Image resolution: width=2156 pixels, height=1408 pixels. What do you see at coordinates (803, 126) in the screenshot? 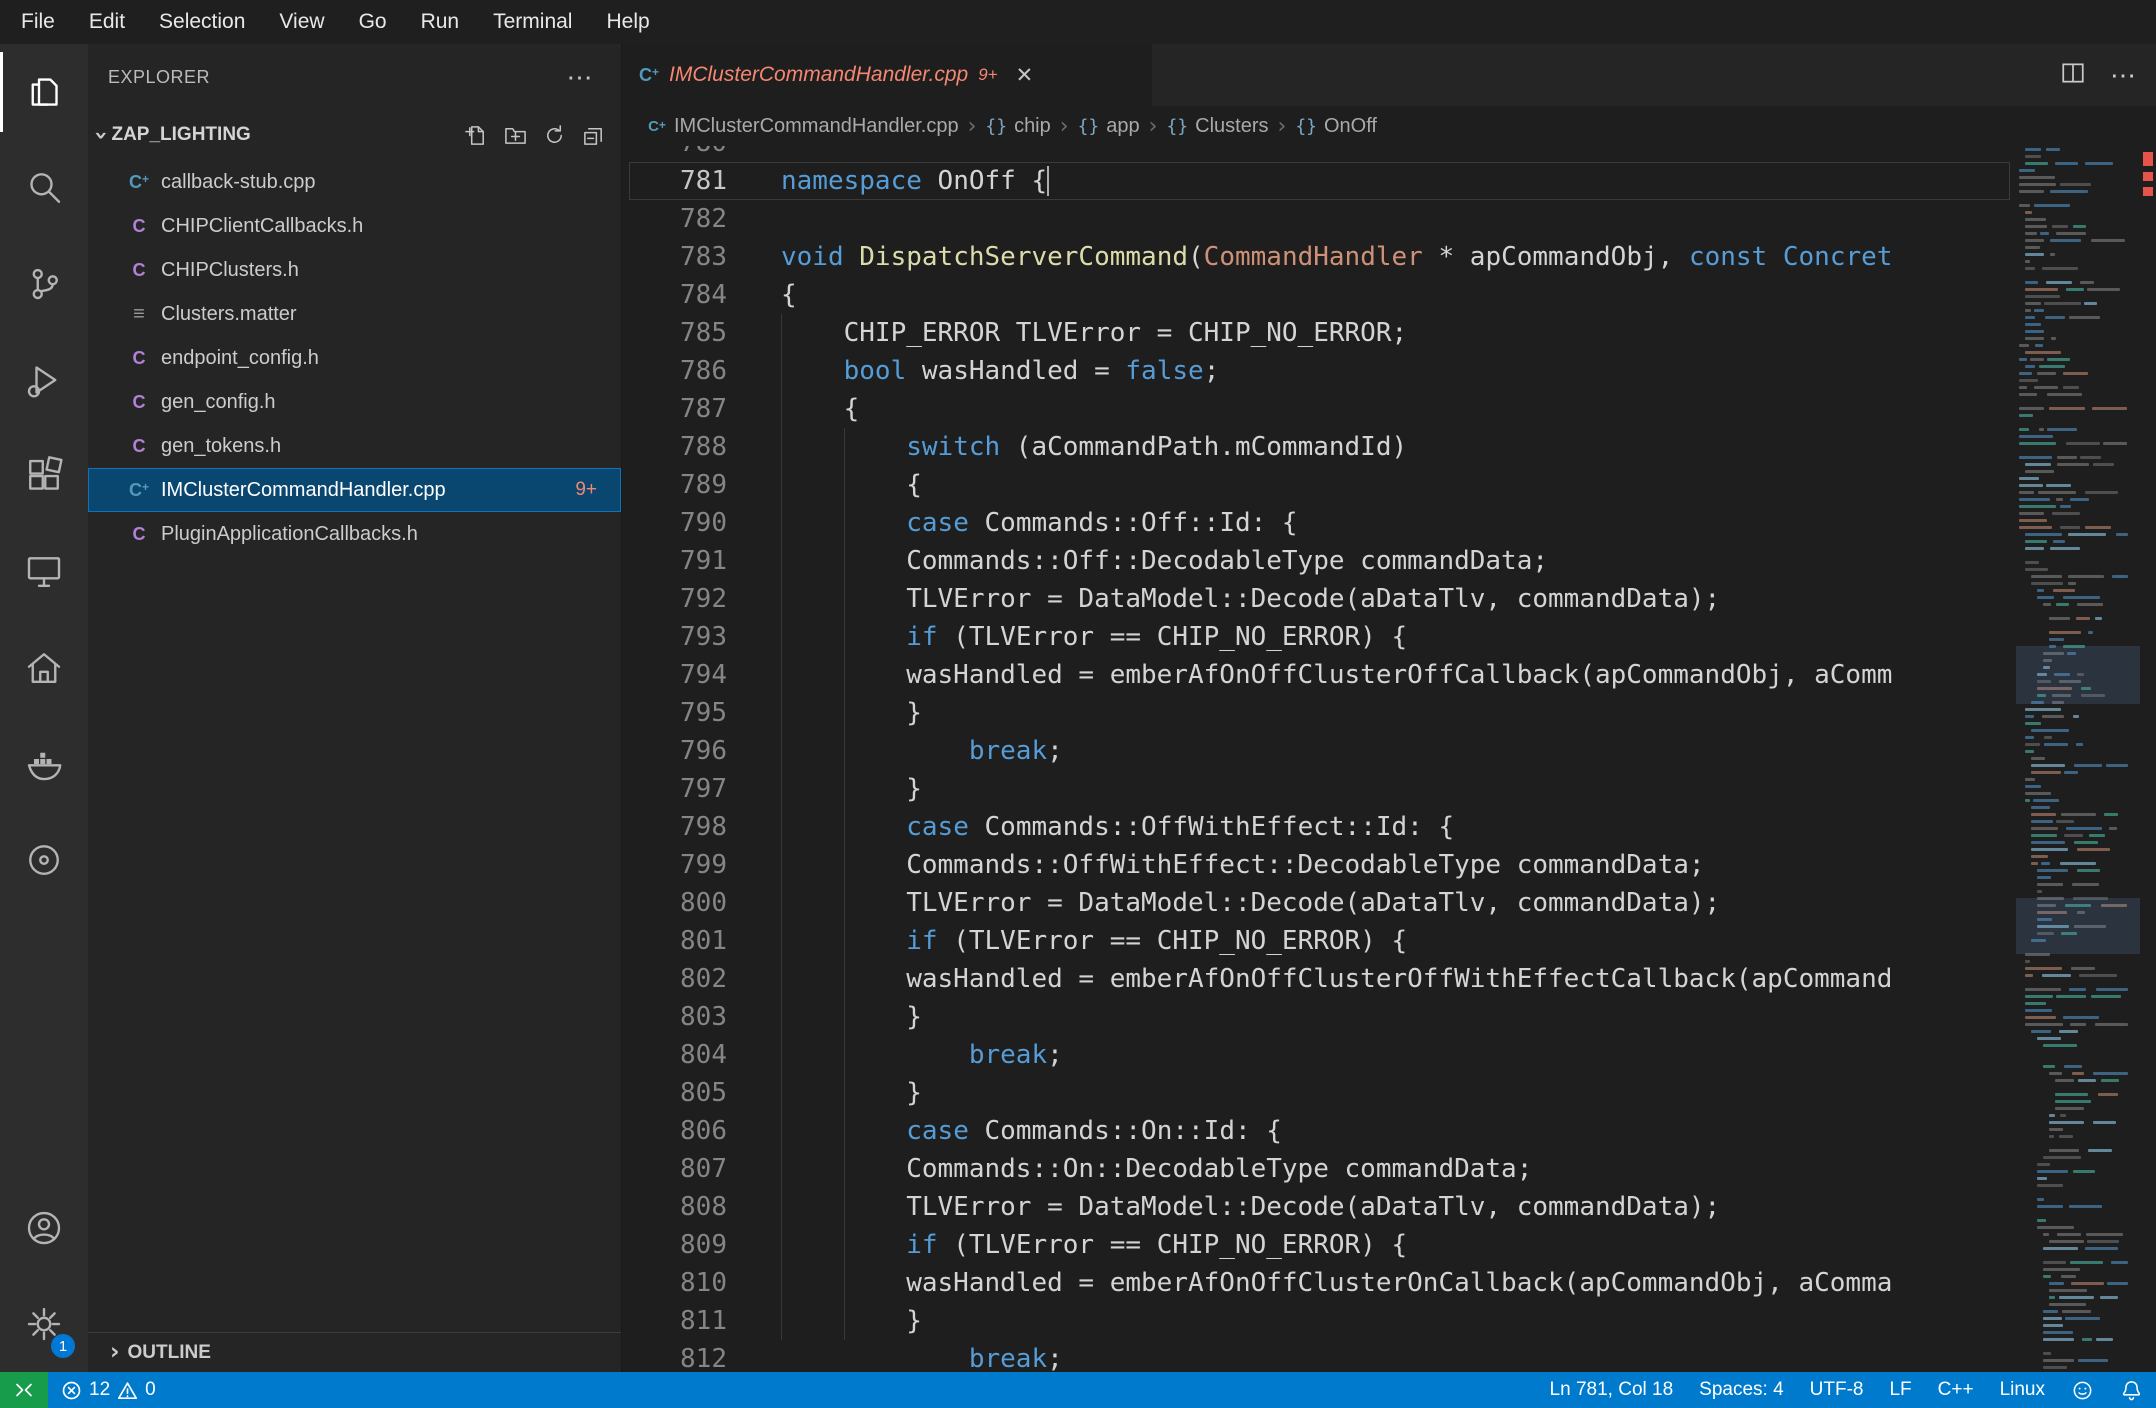
I see `breadcrumb-item: C+ IMClusterCommandHandler.cpp` at bounding box center [803, 126].